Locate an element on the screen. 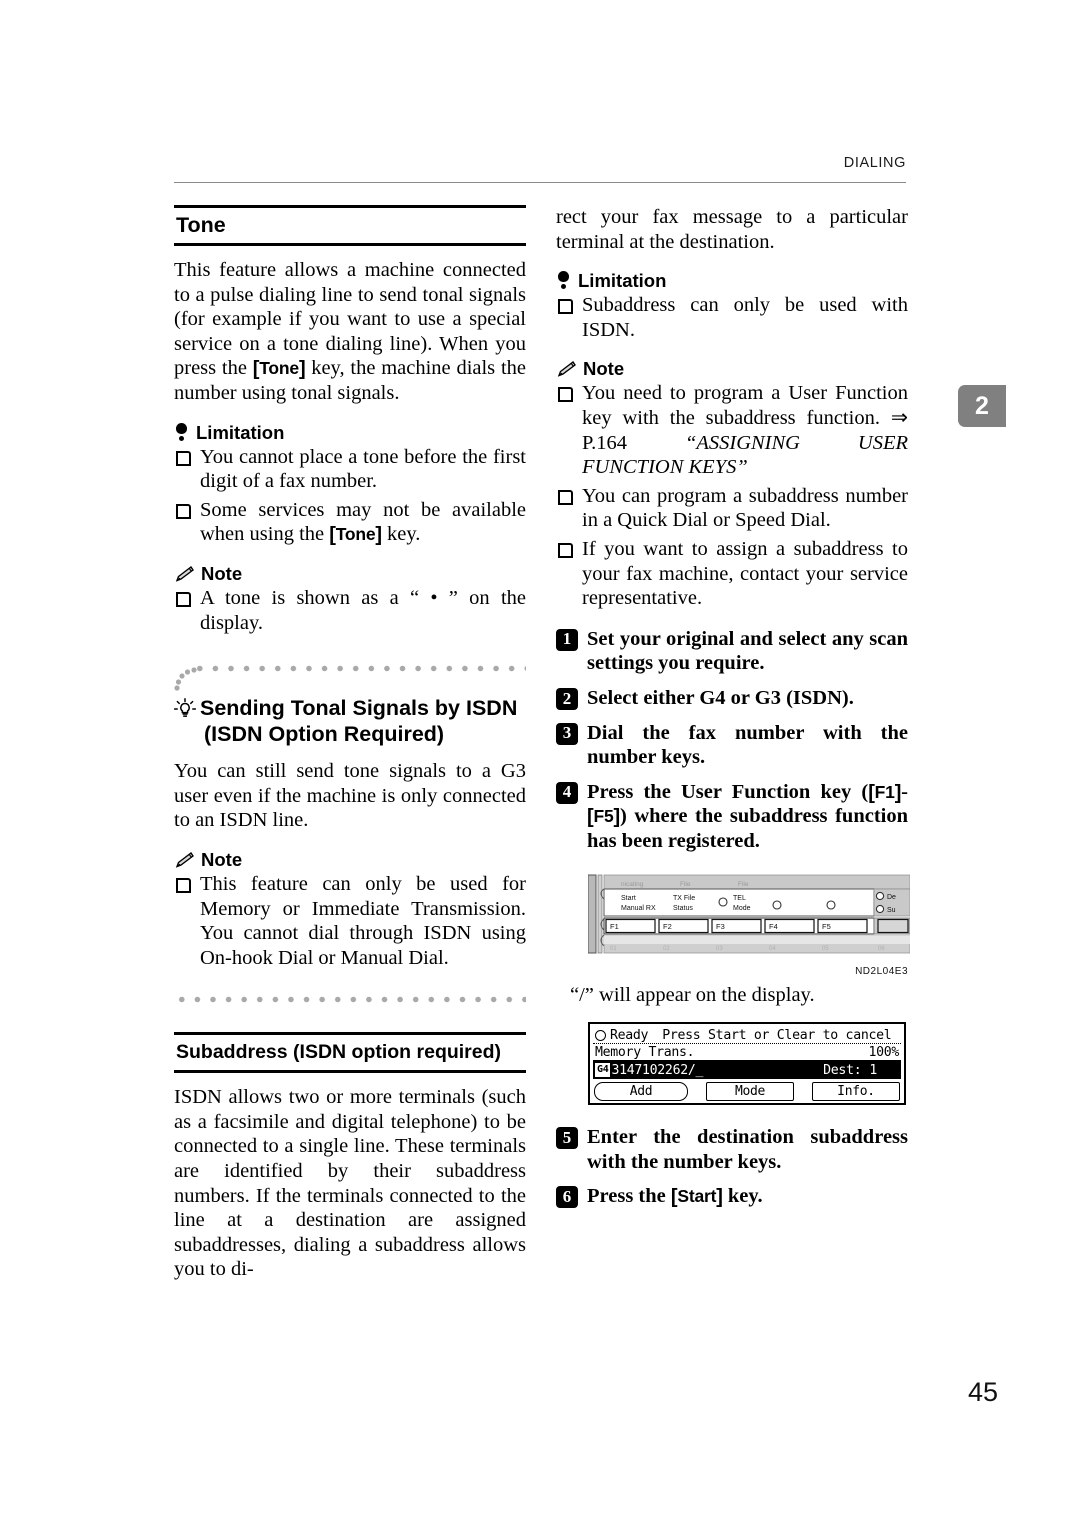 This screenshot has height=1528, width=1080. step-text-pre: Press the is located at coordinates (629, 1196).